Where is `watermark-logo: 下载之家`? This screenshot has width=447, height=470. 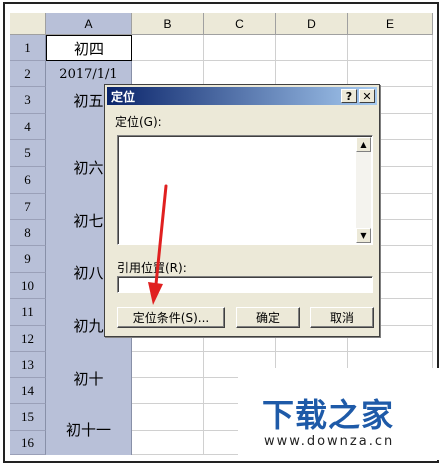 watermark-logo: 下载之家 is located at coordinates (328, 415).